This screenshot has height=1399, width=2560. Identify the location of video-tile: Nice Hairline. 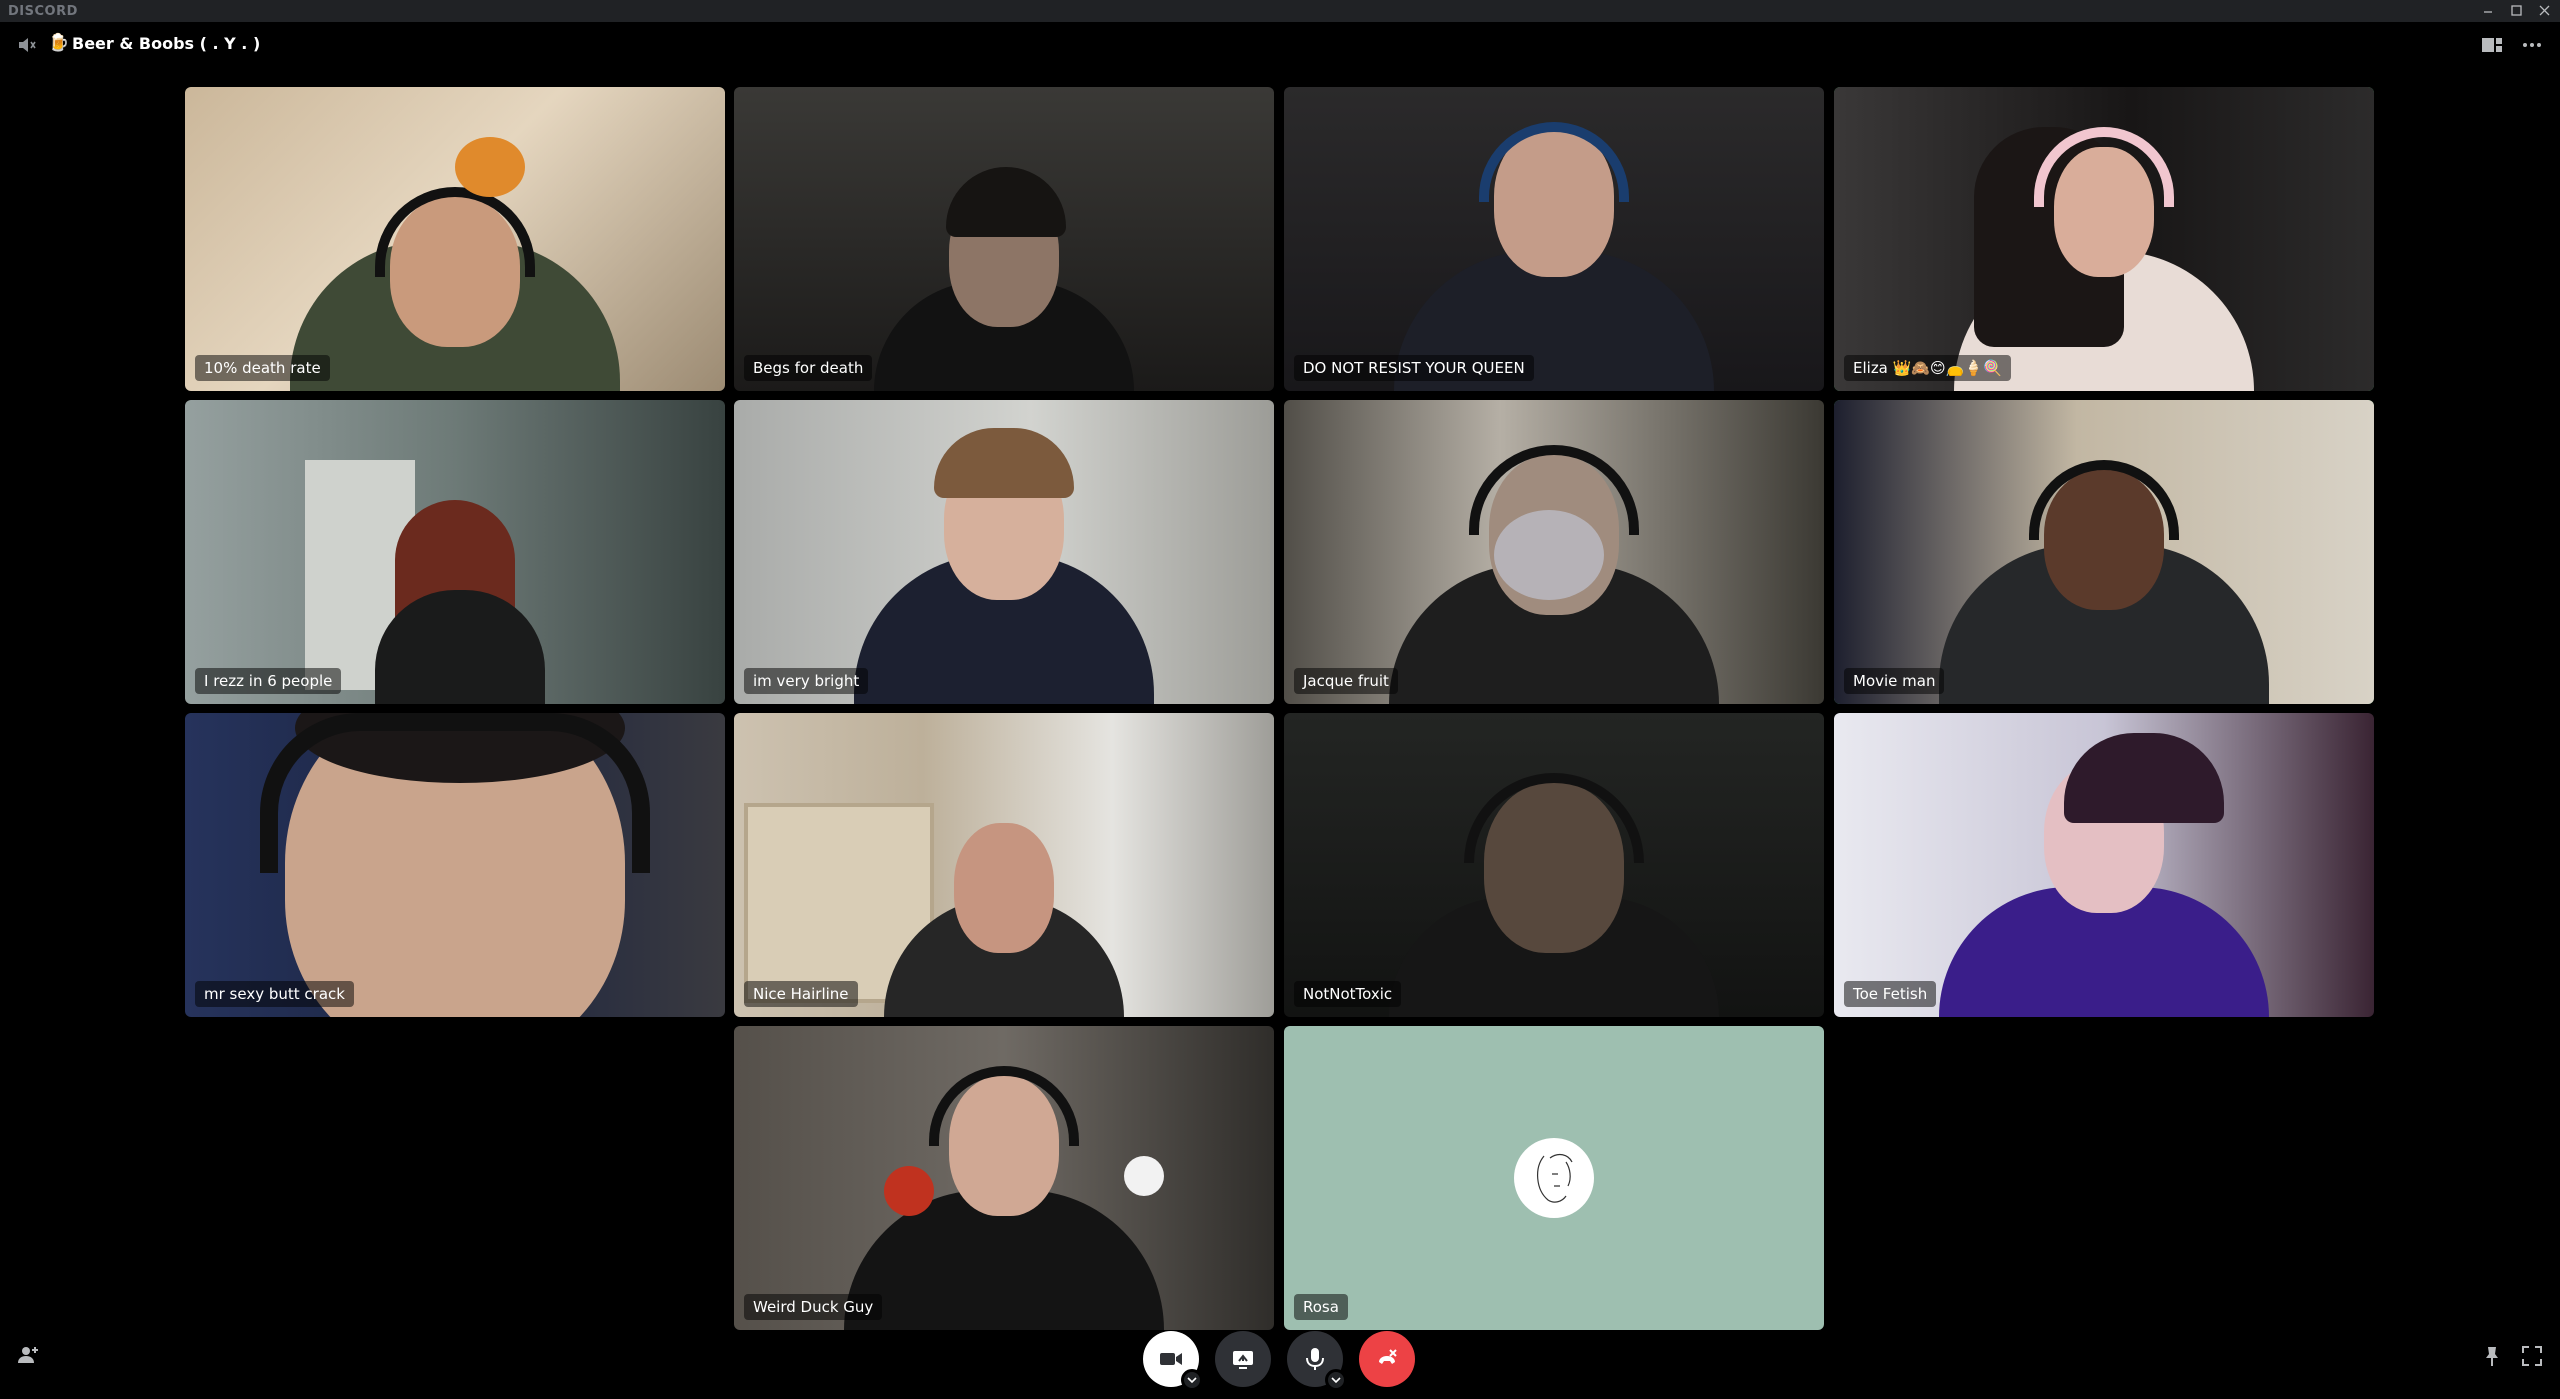
(1004, 865).